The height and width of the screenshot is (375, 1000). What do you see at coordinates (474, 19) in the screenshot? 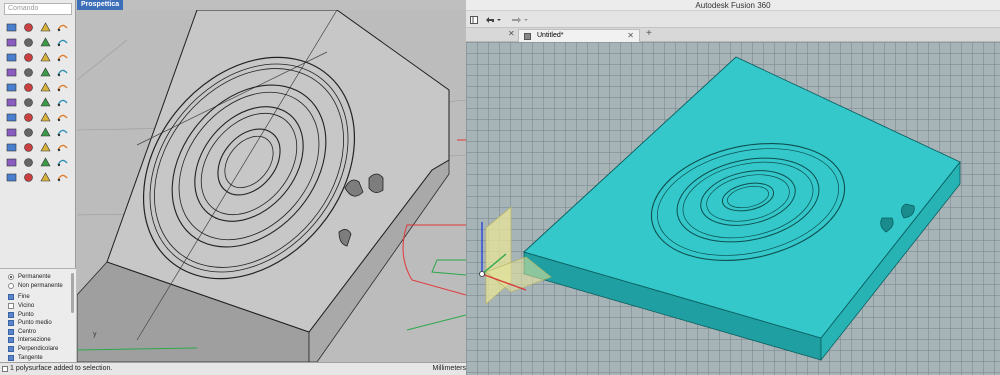
I see `data-panel-icon` at bounding box center [474, 19].